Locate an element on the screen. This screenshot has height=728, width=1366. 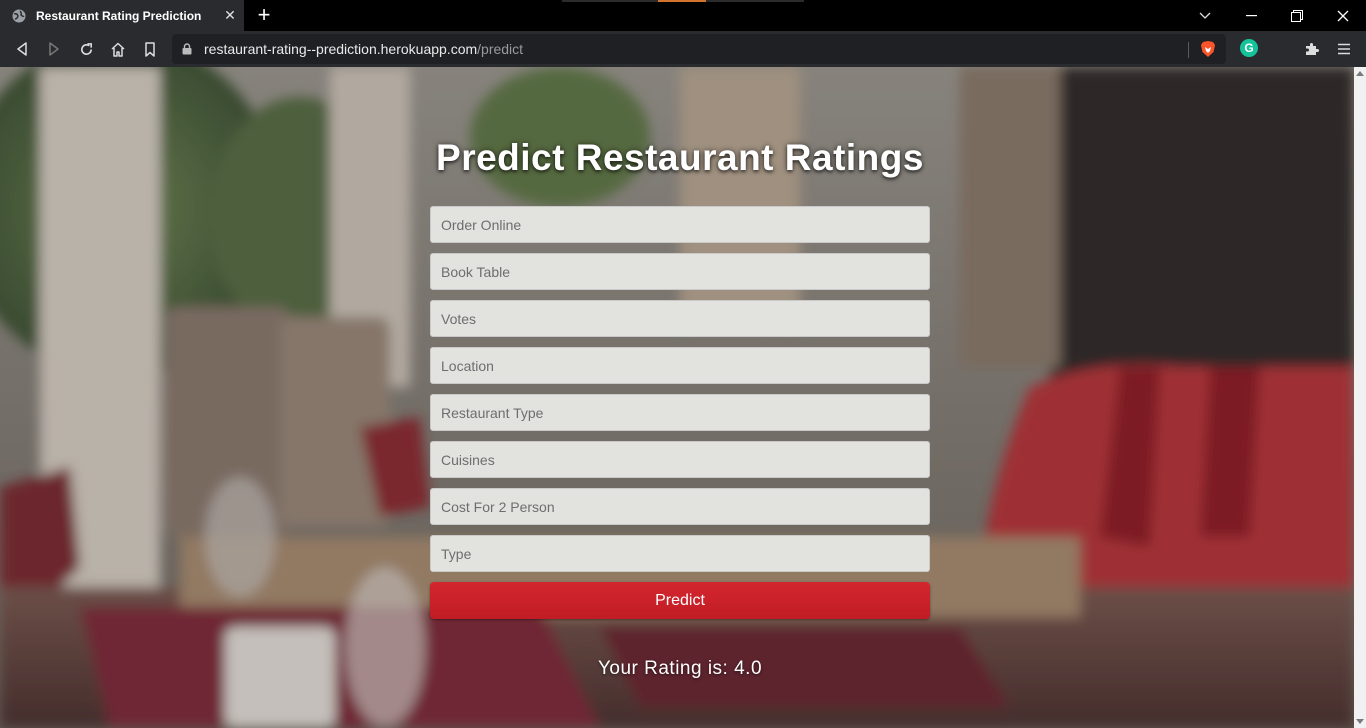
order-online-input is located at coordinates (680, 224).